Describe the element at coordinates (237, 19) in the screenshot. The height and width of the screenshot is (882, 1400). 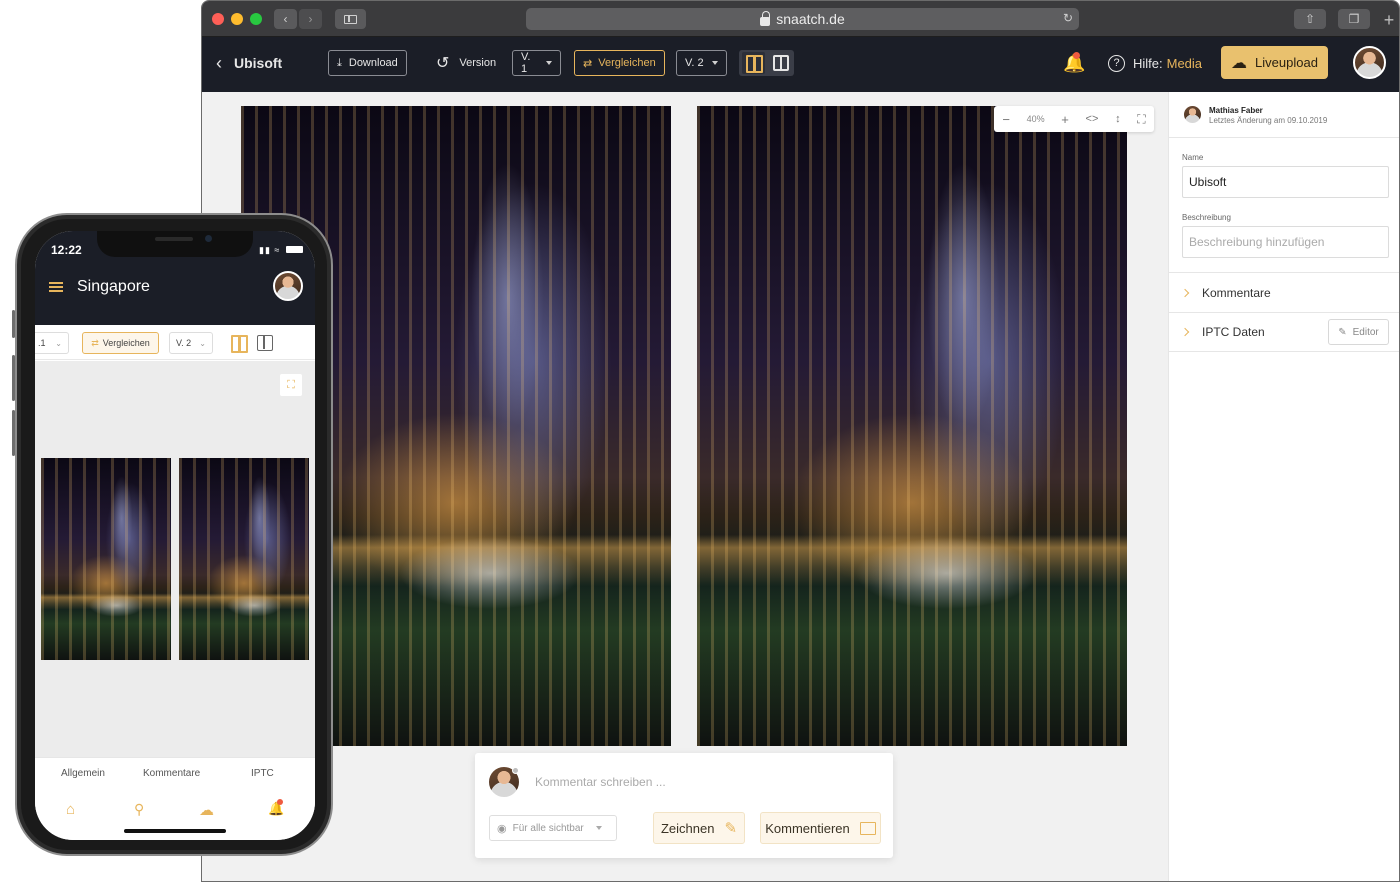
I see `minimize-window-button` at that location.